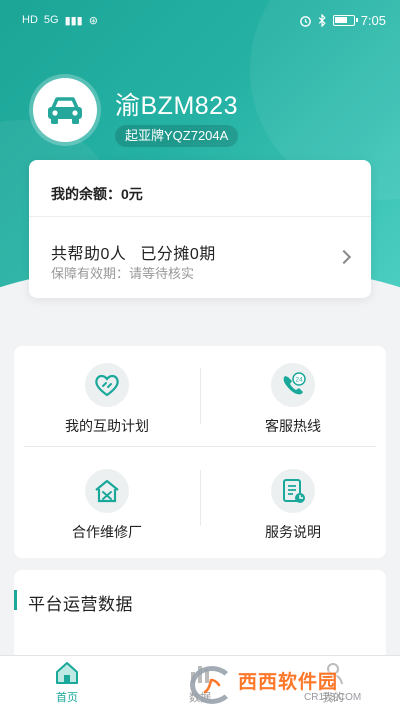 This screenshot has height=711, width=400. What do you see at coordinates (293, 532) in the screenshot?
I see `service-label: 服务说明` at bounding box center [293, 532].